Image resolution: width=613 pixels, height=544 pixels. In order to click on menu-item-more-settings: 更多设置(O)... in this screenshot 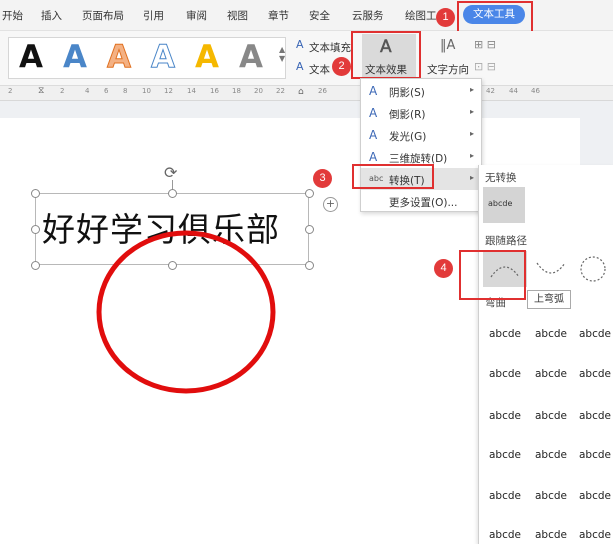, I will do `click(421, 201)`.